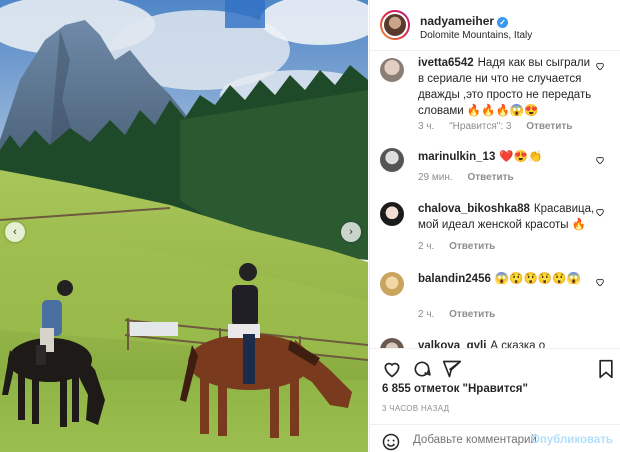  What do you see at coordinates (503, 22) in the screenshot?
I see `verified-badge-icon: ✓` at bounding box center [503, 22].